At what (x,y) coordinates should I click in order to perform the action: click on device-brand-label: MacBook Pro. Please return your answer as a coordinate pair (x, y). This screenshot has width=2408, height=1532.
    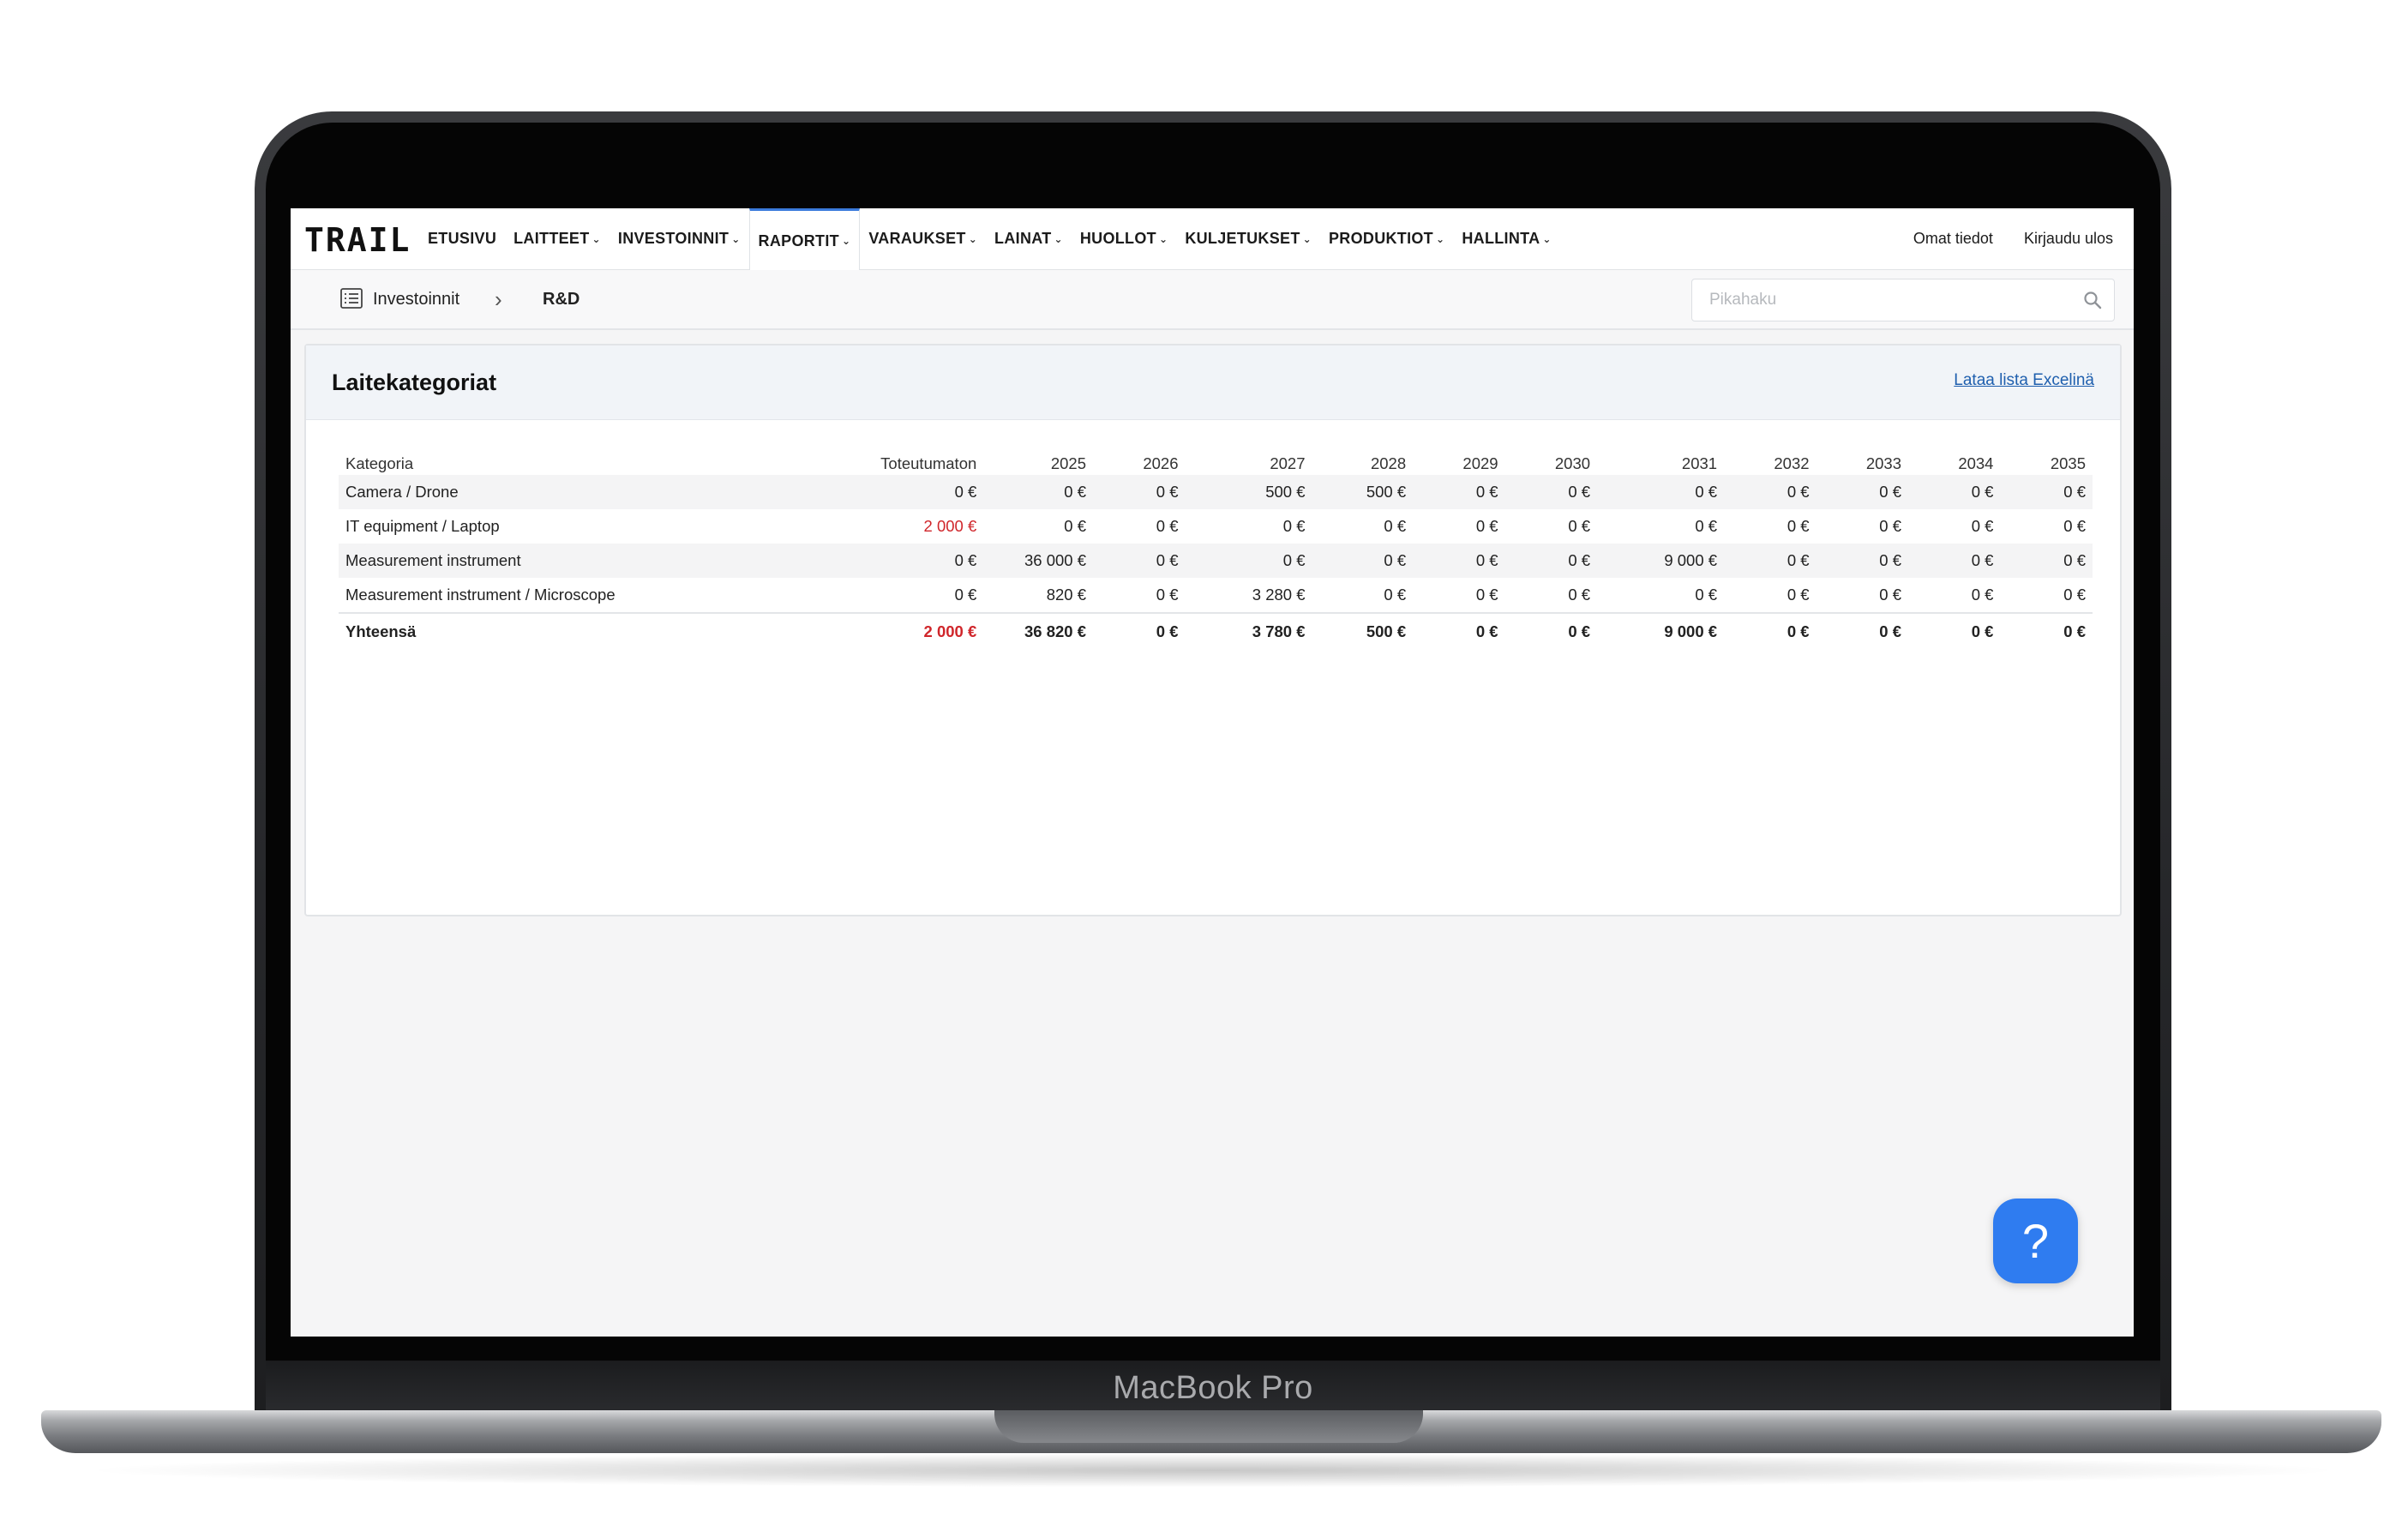
    Looking at the image, I should click on (1213, 1388).